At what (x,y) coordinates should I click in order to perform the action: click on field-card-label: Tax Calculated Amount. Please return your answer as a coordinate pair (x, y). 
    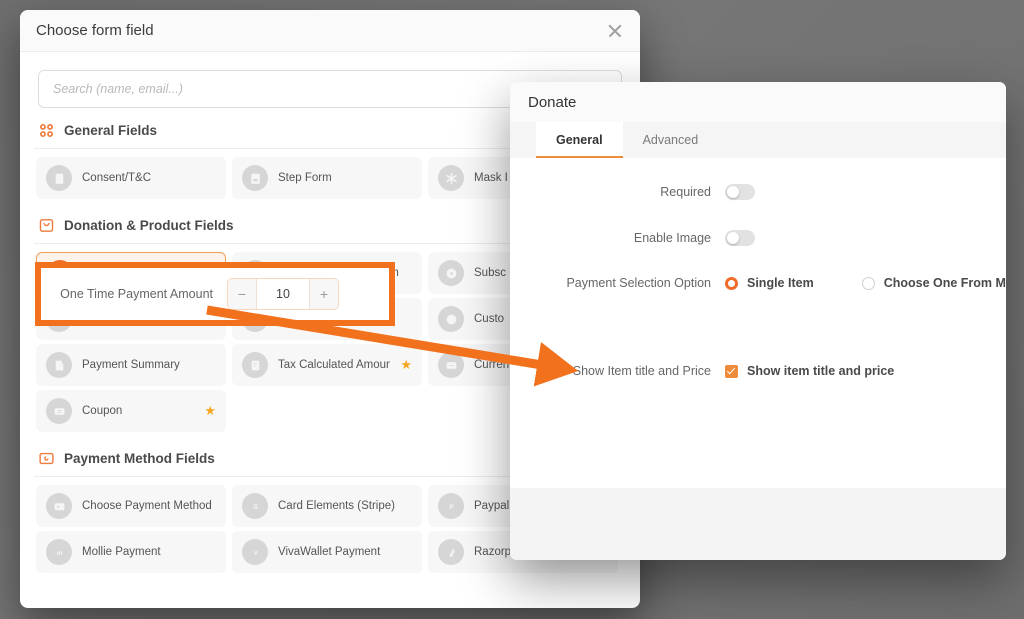
    Looking at the image, I should click on (334, 365).